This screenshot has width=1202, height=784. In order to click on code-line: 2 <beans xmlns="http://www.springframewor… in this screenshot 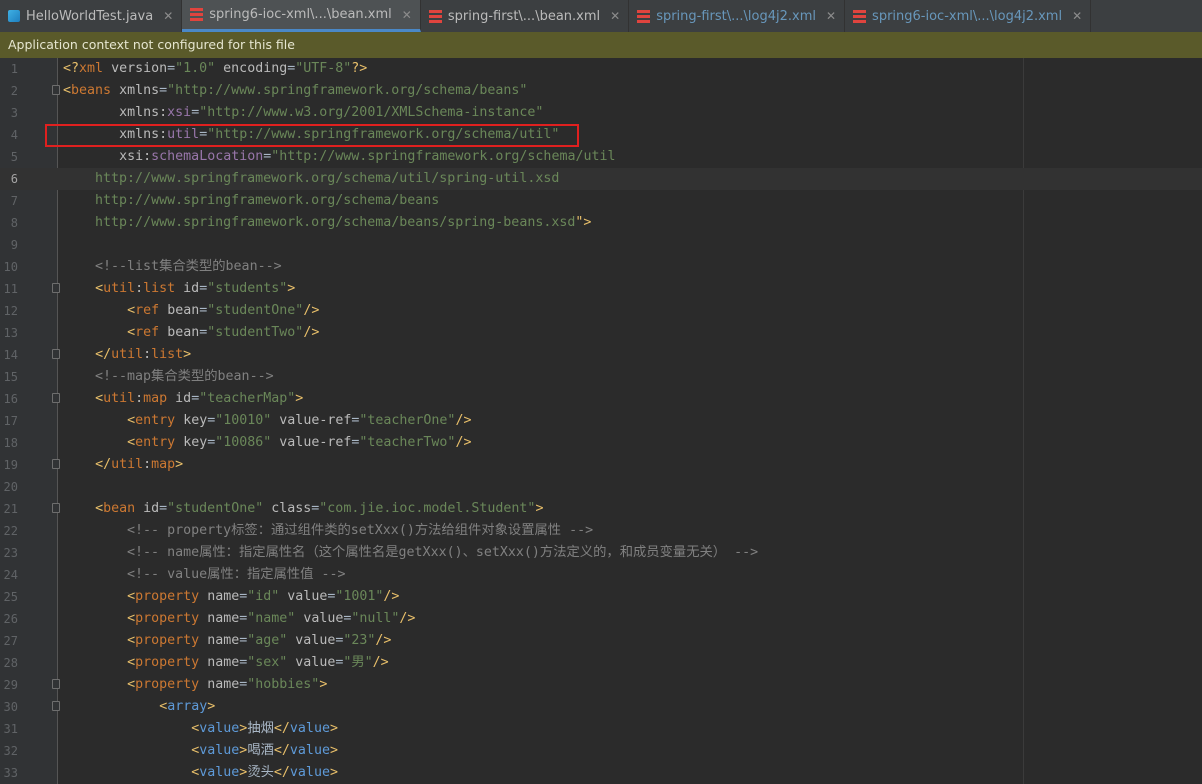, I will do `click(601, 91)`.